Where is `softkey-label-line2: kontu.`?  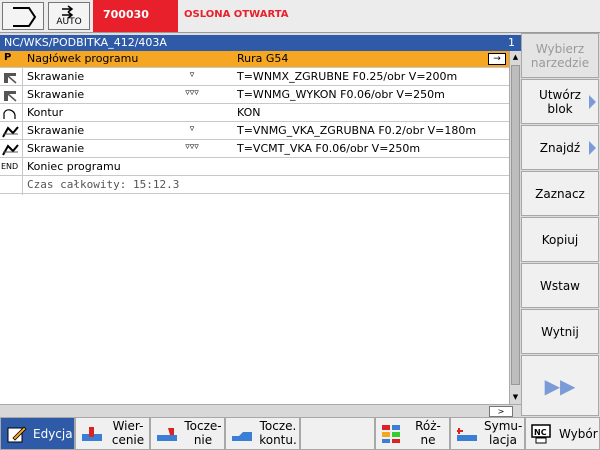
softkey-label-line2: kontu. is located at coordinates (278, 440).